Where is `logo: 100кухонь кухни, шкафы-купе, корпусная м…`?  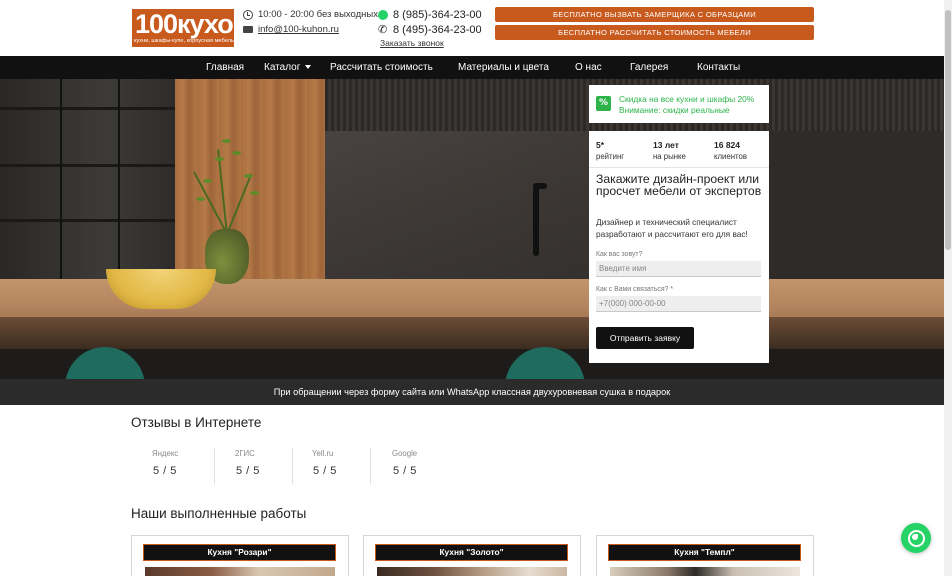
logo: 100кухонь кухни, шкафы-купе, корпусная м… is located at coordinates (198, 28).